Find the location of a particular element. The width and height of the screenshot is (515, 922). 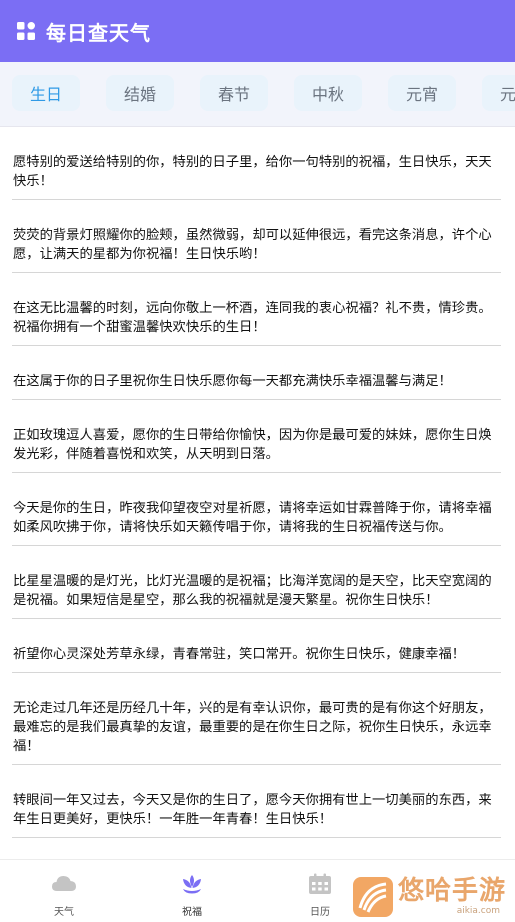

watermark-logo: 悠哈手游 aikia.com is located at coordinates (431, 896).